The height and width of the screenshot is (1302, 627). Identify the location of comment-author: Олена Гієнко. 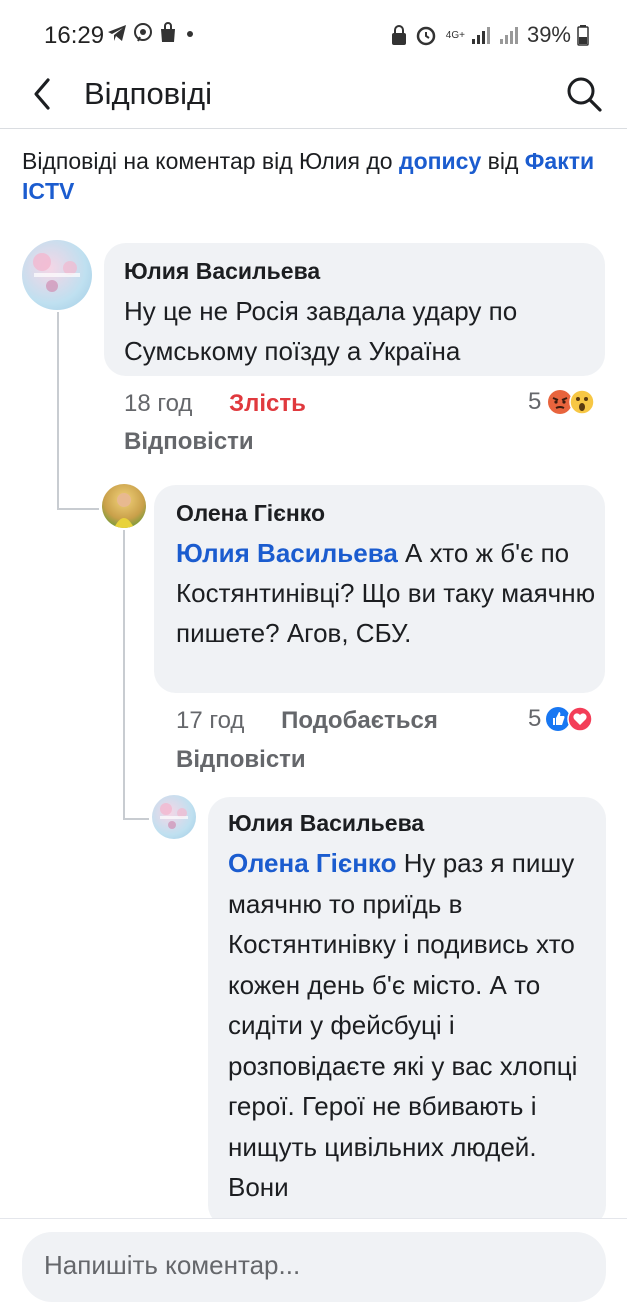
(250, 513).